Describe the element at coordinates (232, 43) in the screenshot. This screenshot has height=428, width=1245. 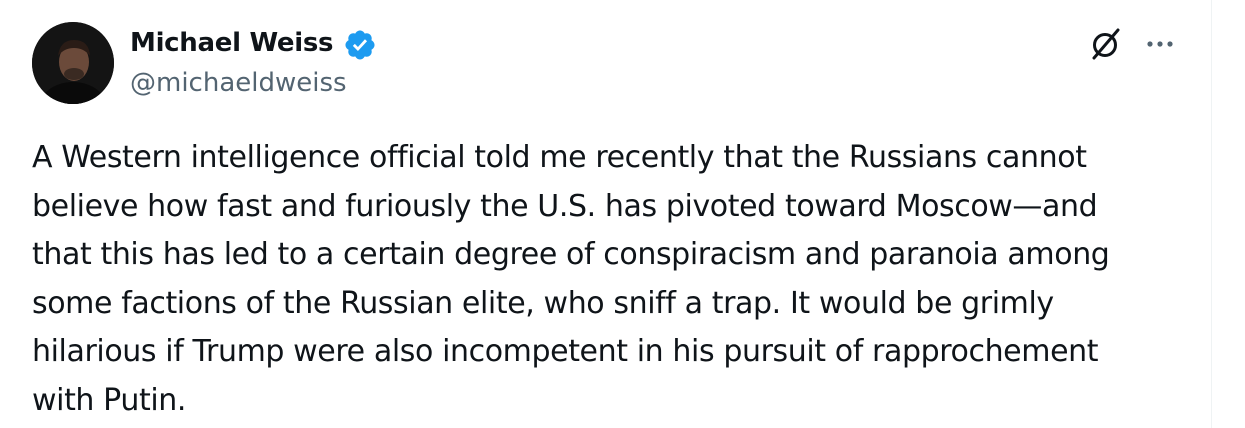
I see `author-name: Michael Weiss` at that location.